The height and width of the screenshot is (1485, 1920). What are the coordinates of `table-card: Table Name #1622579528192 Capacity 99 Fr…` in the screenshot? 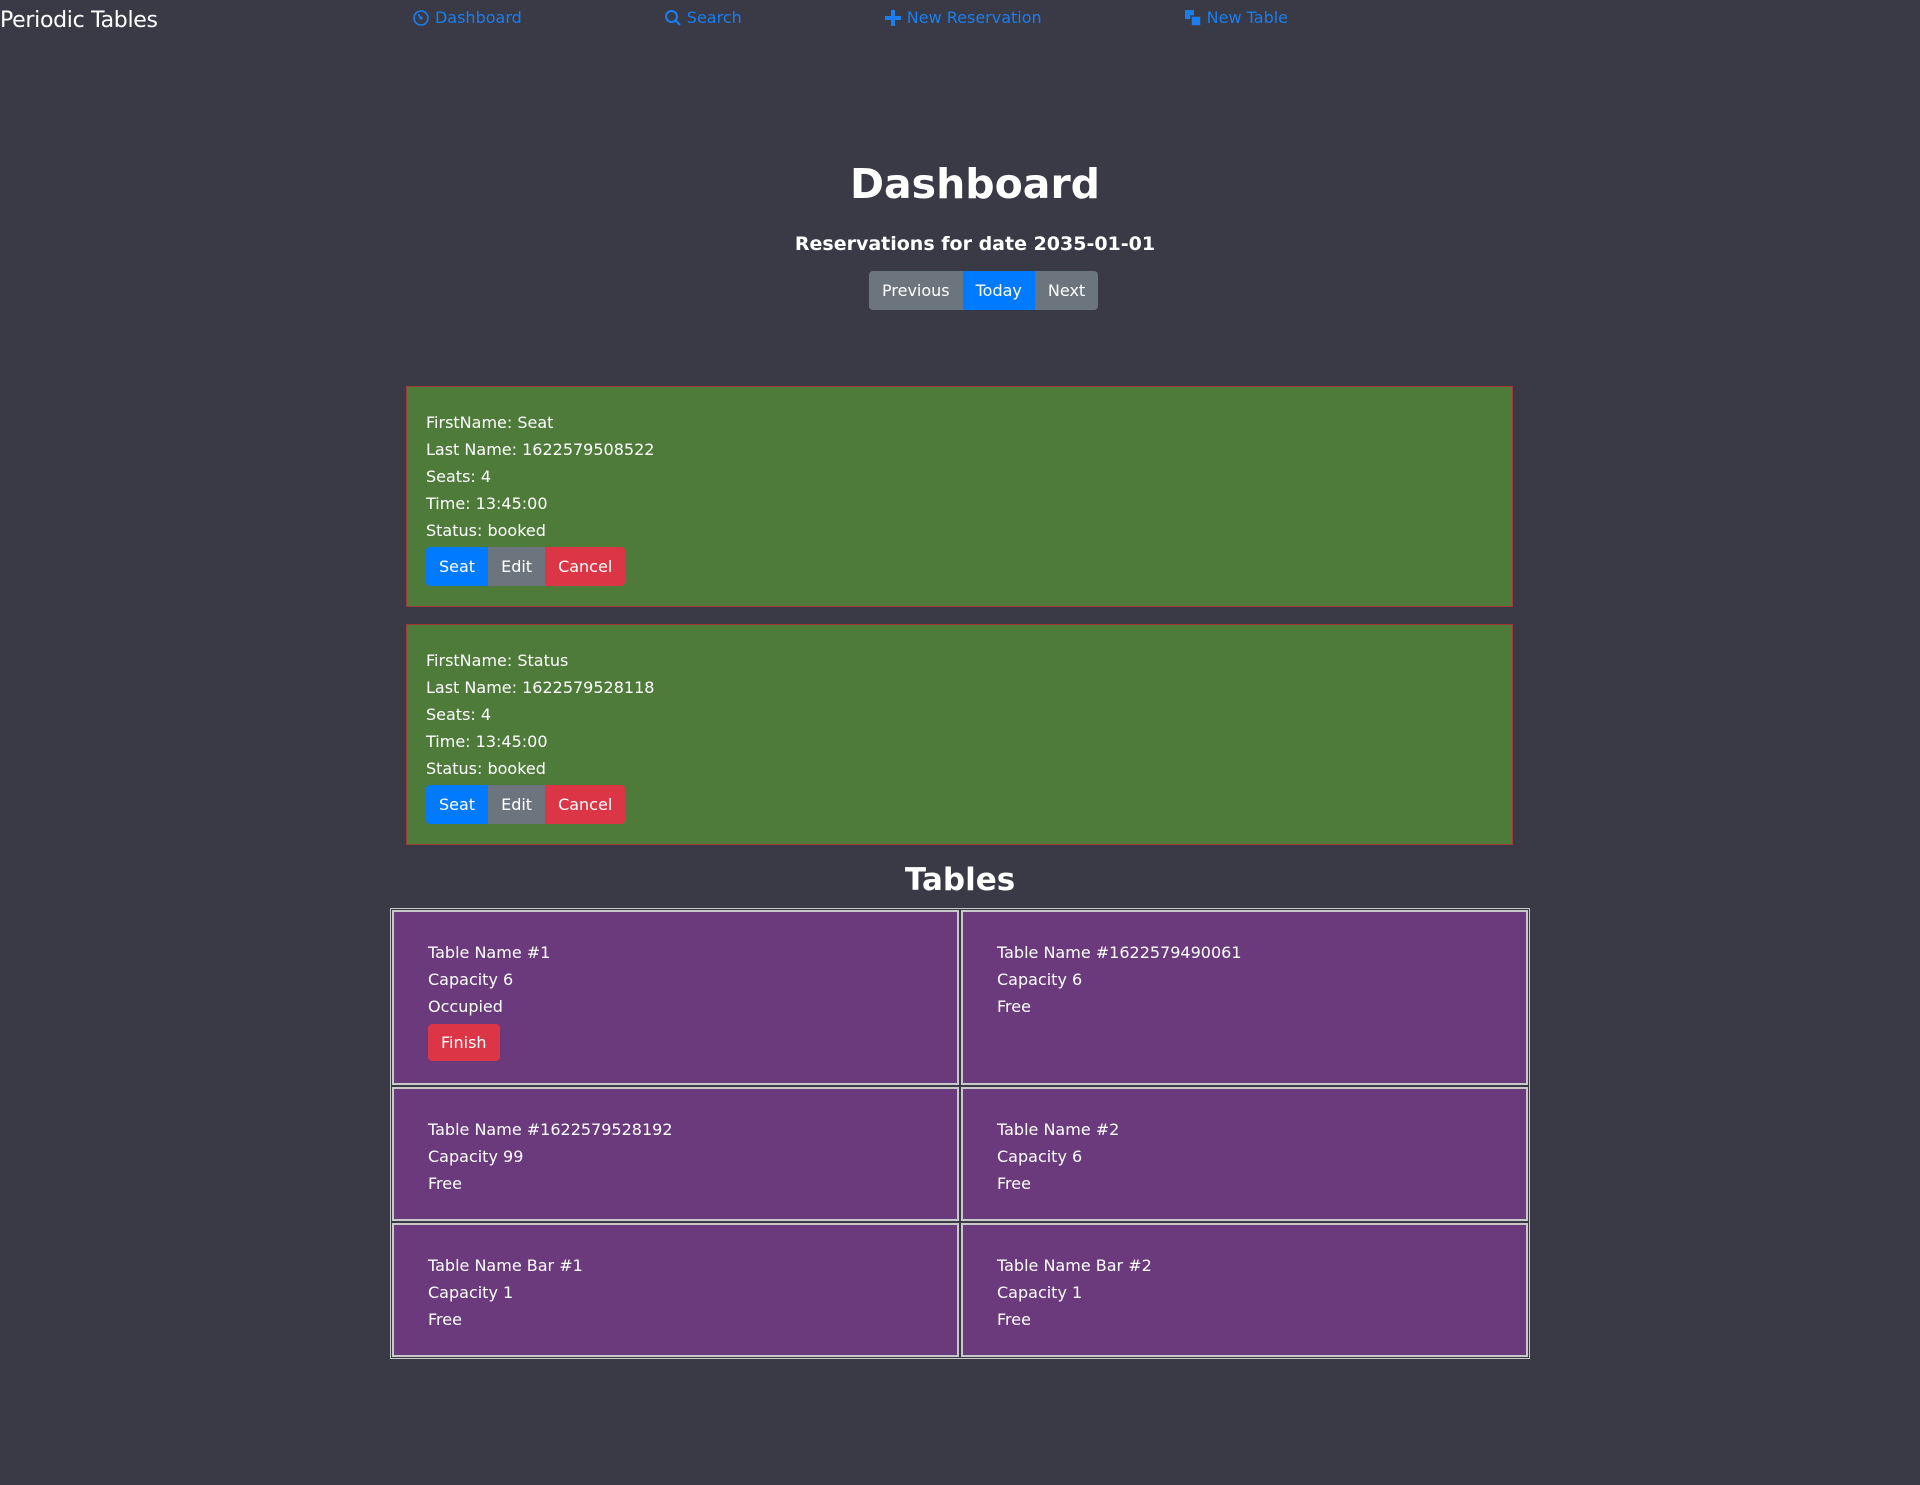 It's located at (675, 1154).